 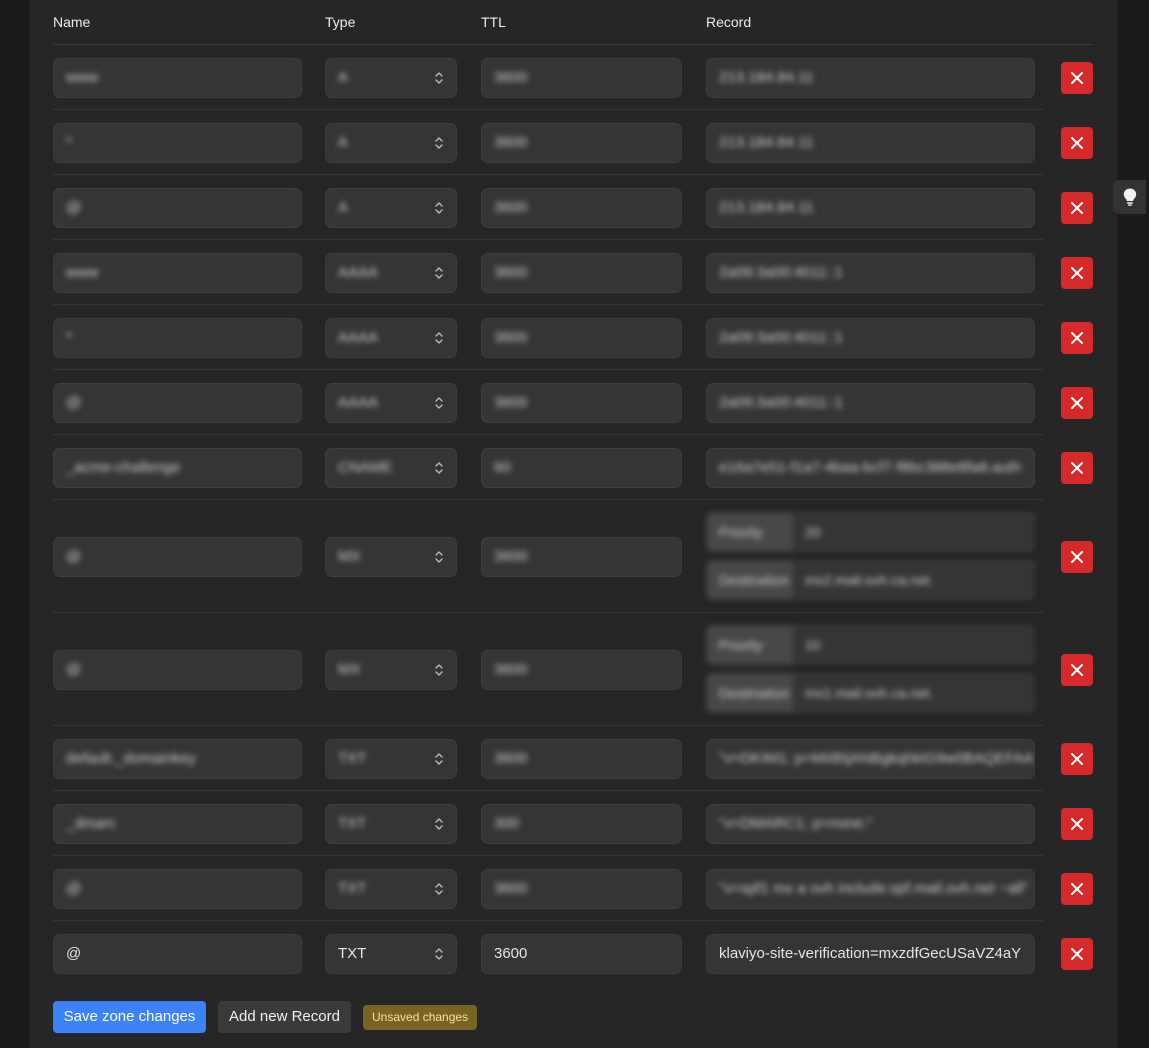 I want to click on hint-button, so click(x=1129, y=197).